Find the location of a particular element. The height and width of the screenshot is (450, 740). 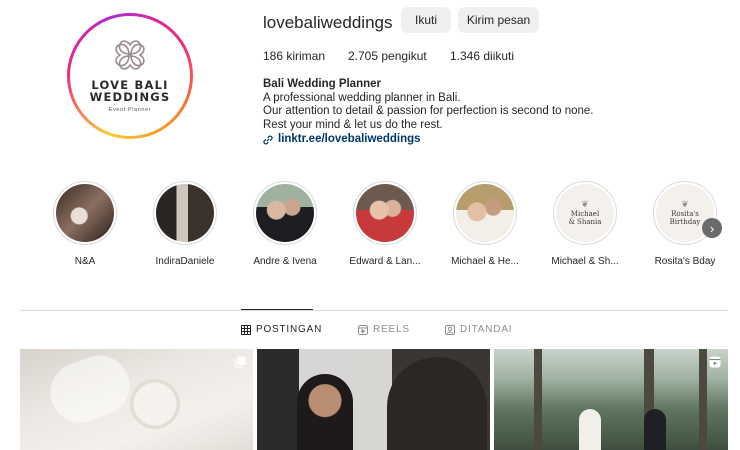

highlight-item: N&A is located at coordinates (85, 224).